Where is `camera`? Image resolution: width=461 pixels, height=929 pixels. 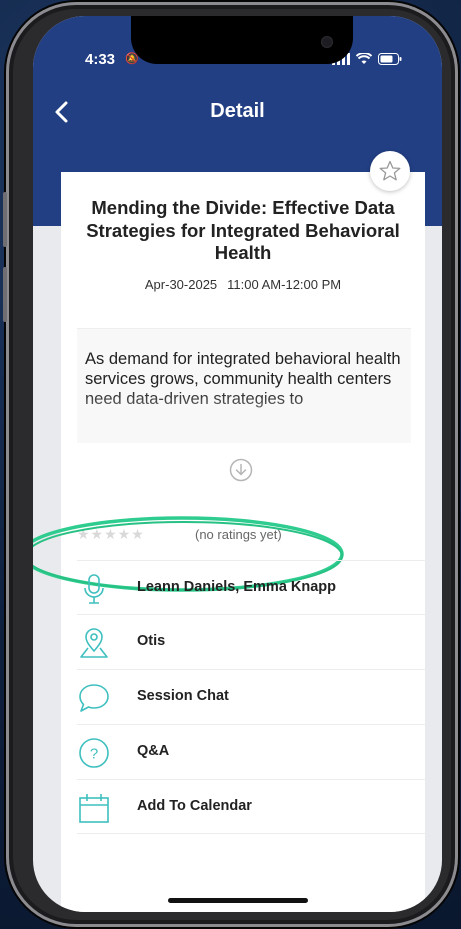
camera is located at coordinates (327, 42).